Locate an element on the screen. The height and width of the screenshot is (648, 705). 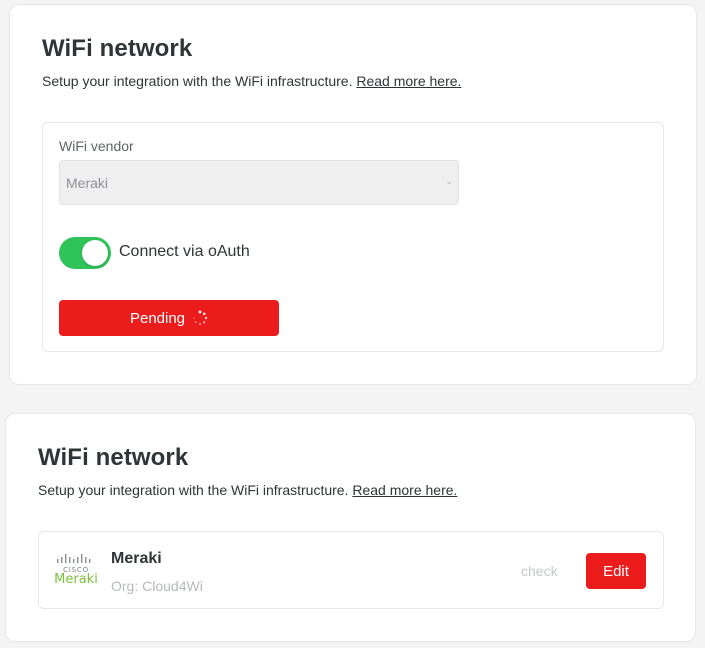
oauth-toggle is located at coordinates (85, 253).